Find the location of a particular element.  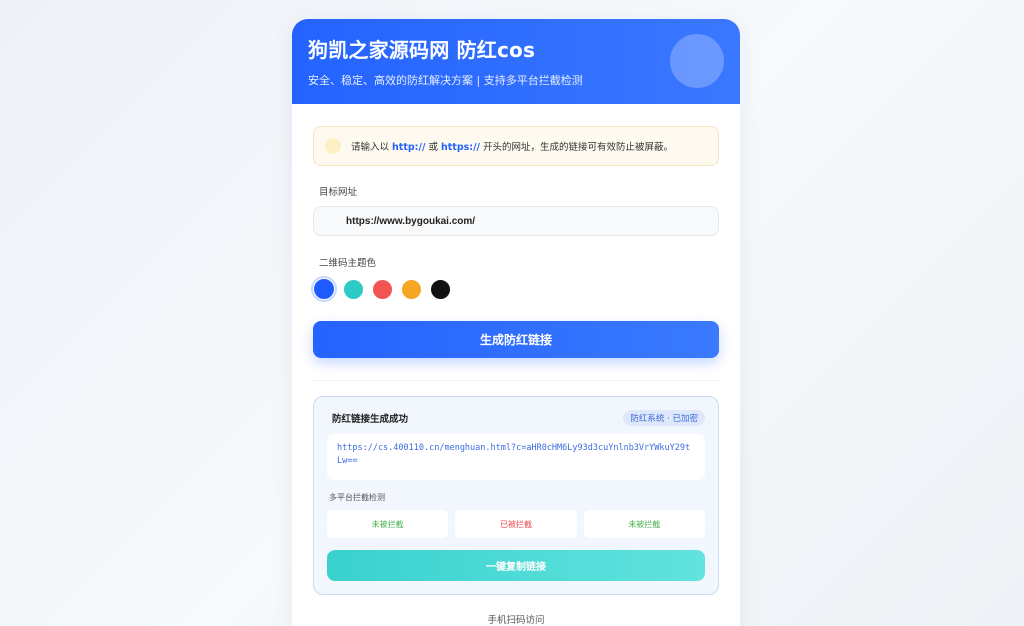

page-title: 狗凯之家源码网 防红cos is located at coordinates (422, 50).